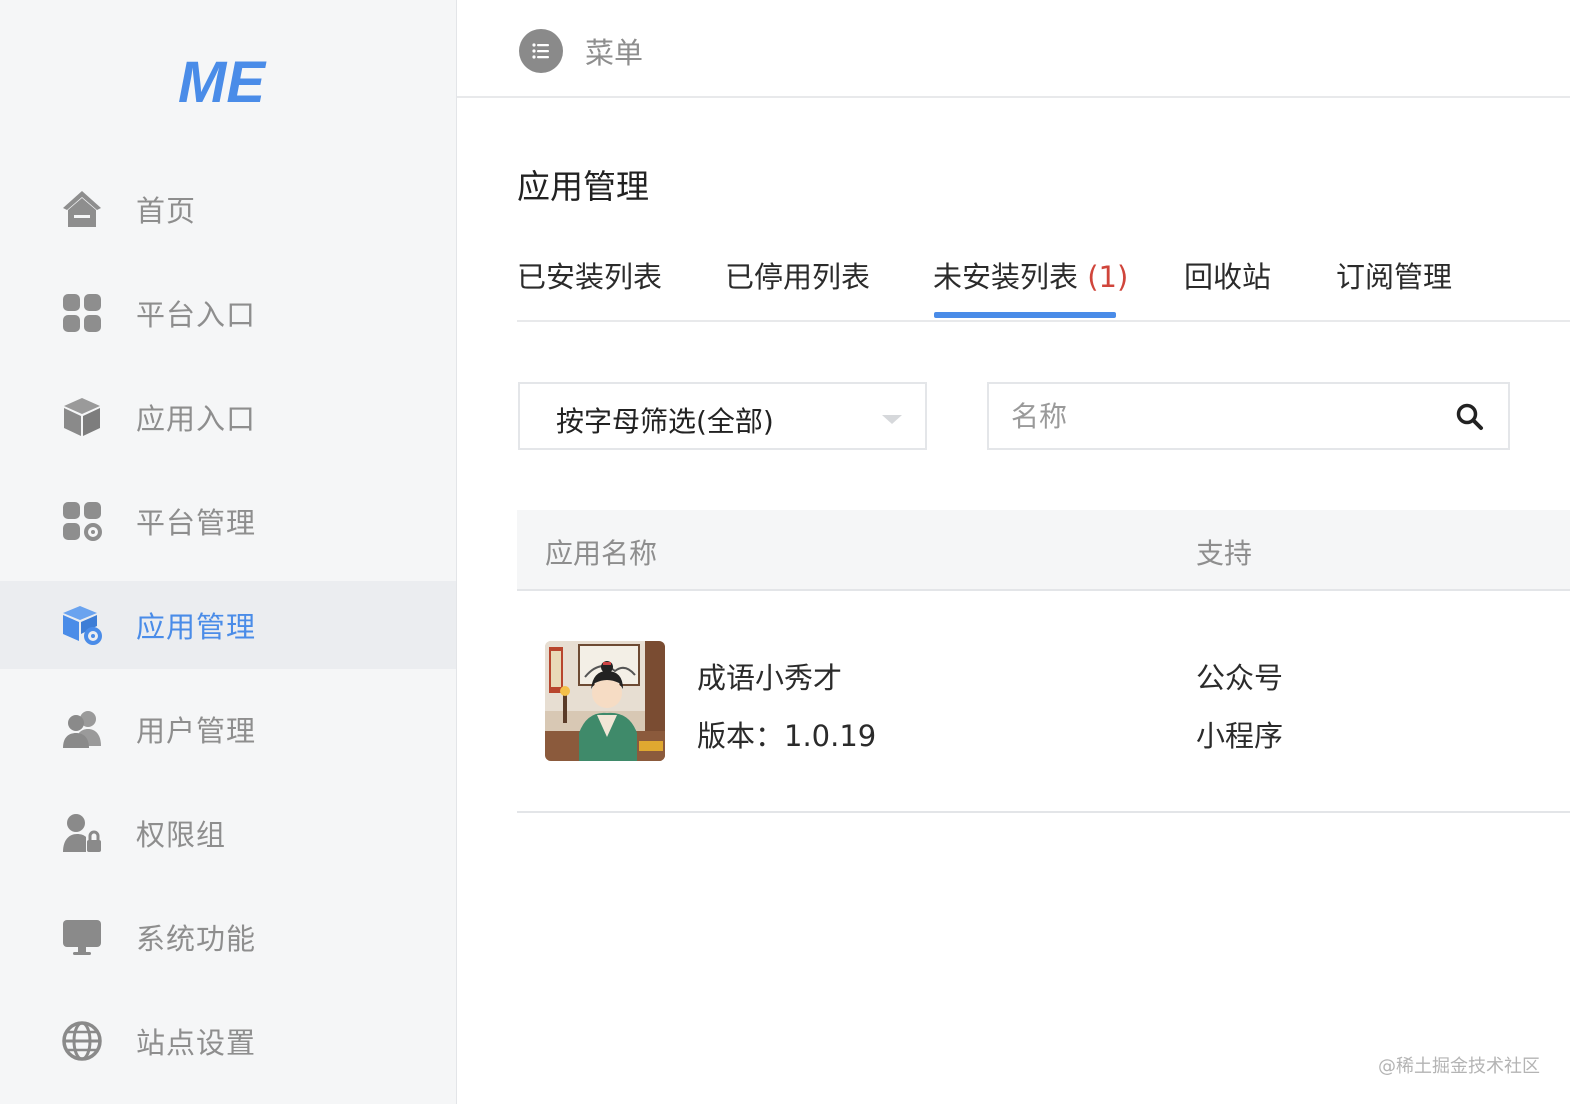 This screenshot has height=1104, width=1570. Describe the element at coordinates (82, 729) in the screenshot. I see `users-icon` at that location.